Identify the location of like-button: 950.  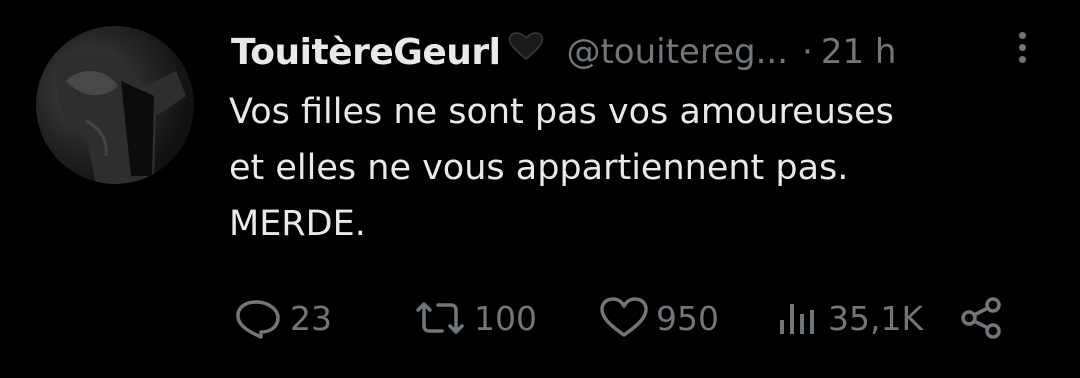
(658, 318).